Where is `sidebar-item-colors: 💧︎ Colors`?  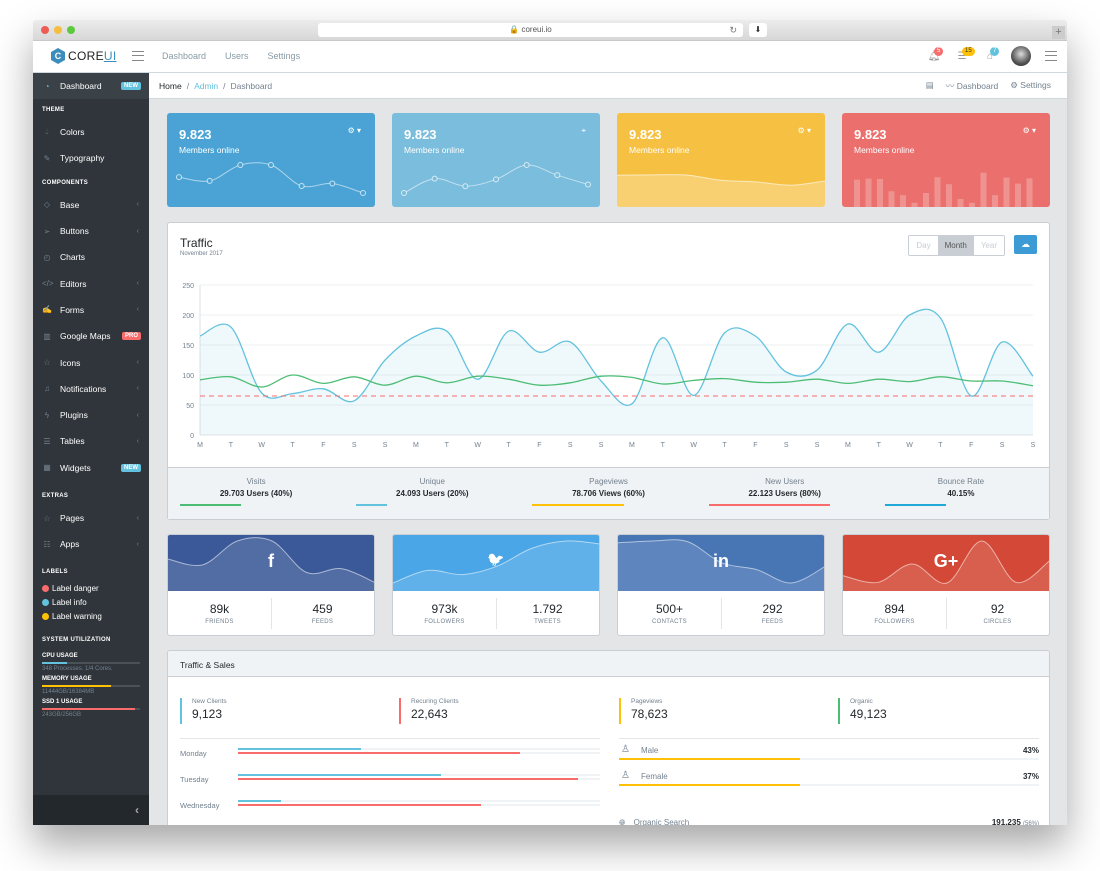 sidebar-item-colors: 💧︎ Colors is located at coordinates (91, 132).